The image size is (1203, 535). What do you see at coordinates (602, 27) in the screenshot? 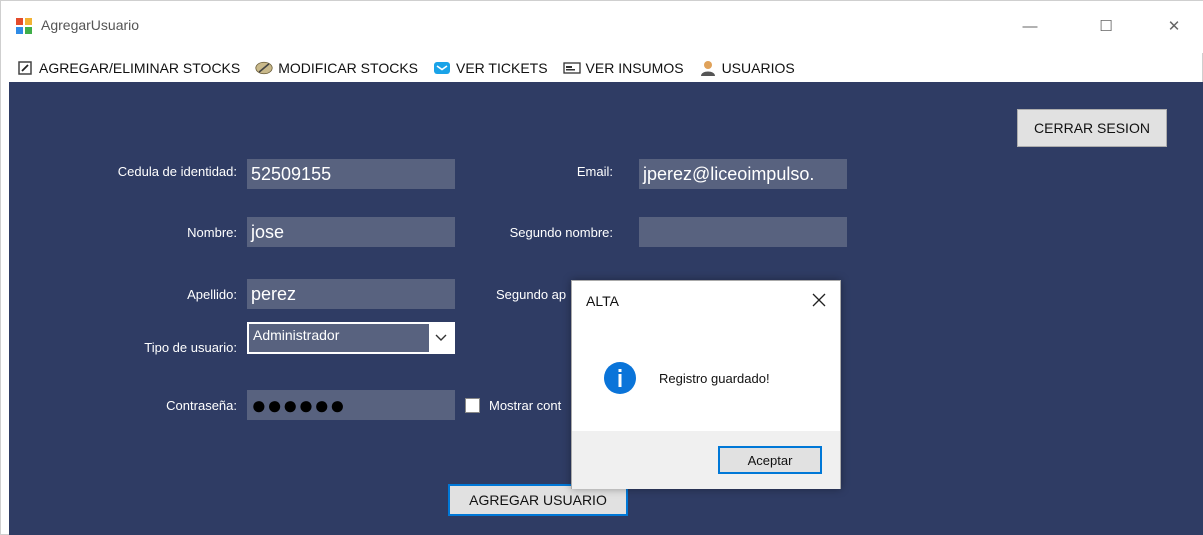
I see `title-bar: AgregarUsuario — ☐ ✕` at bounding box center [602, 27].